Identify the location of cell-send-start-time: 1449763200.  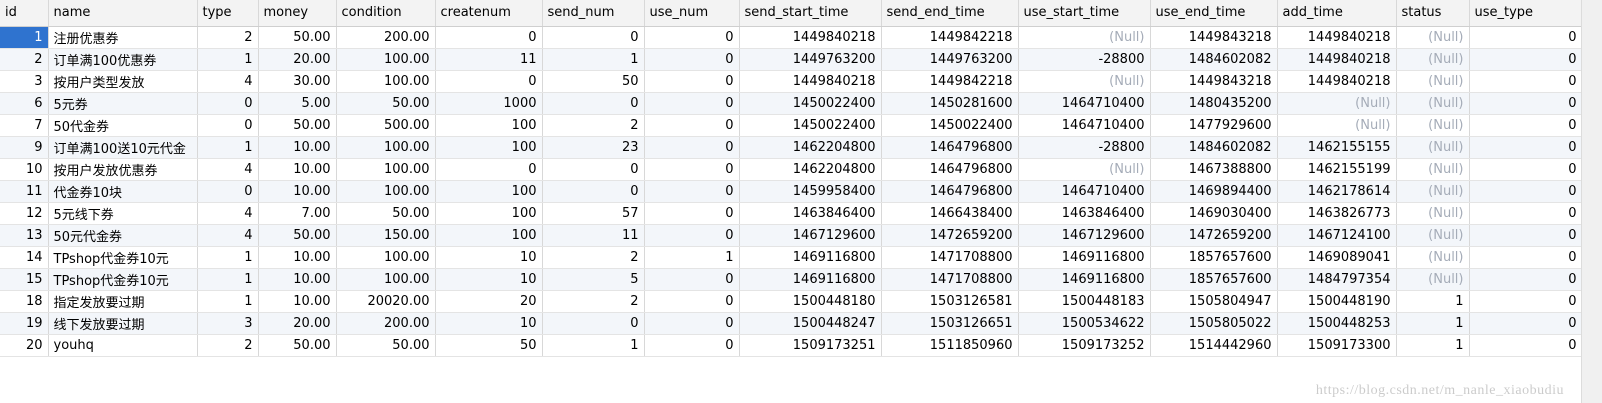
(810, 59).